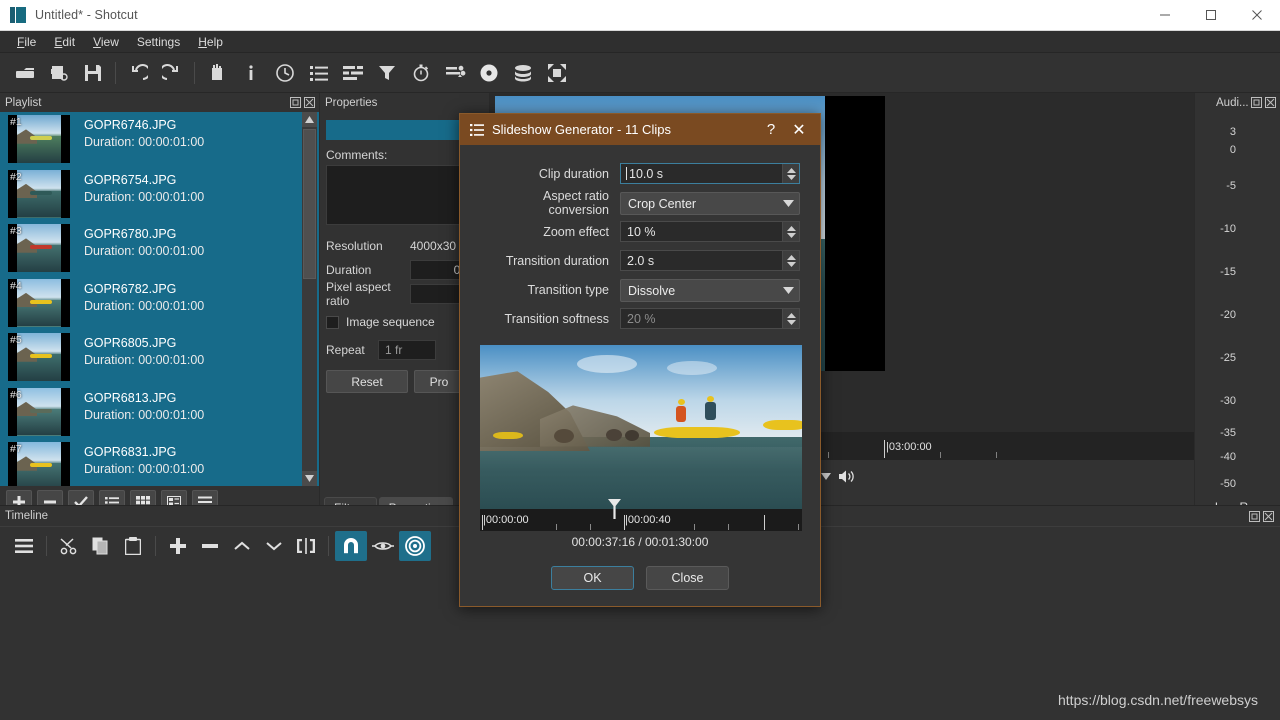  I want to click on maximize-icon, so click(1211, 15).